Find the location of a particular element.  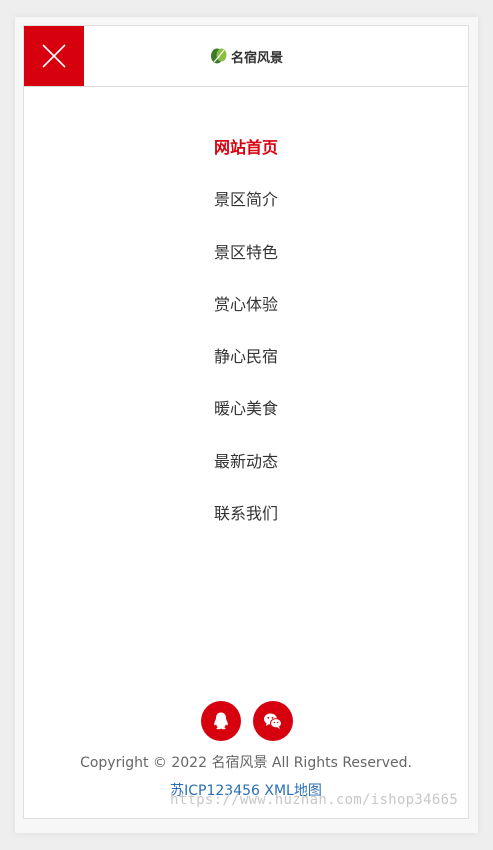

menu-header: 名宿风景 is located at coordinates (246, 56).